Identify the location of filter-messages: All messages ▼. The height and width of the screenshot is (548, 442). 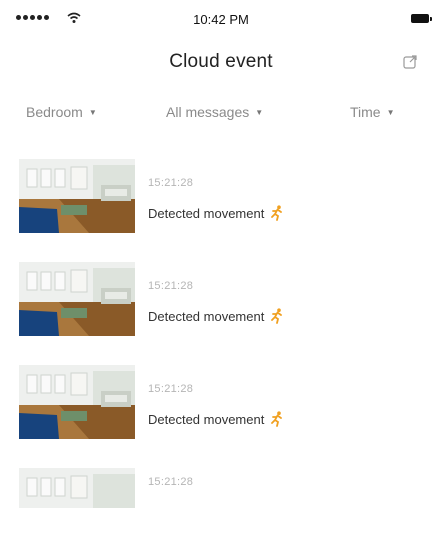
(214, 112).